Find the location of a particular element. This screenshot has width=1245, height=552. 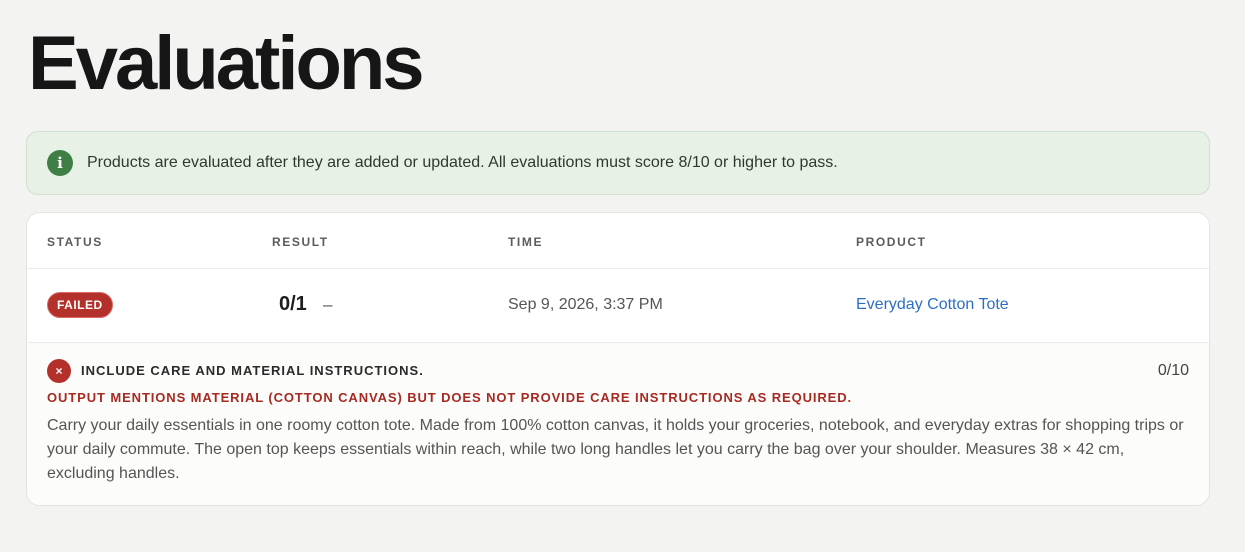

column-header-product: PRODUCT is located at coordinates (891, 242).